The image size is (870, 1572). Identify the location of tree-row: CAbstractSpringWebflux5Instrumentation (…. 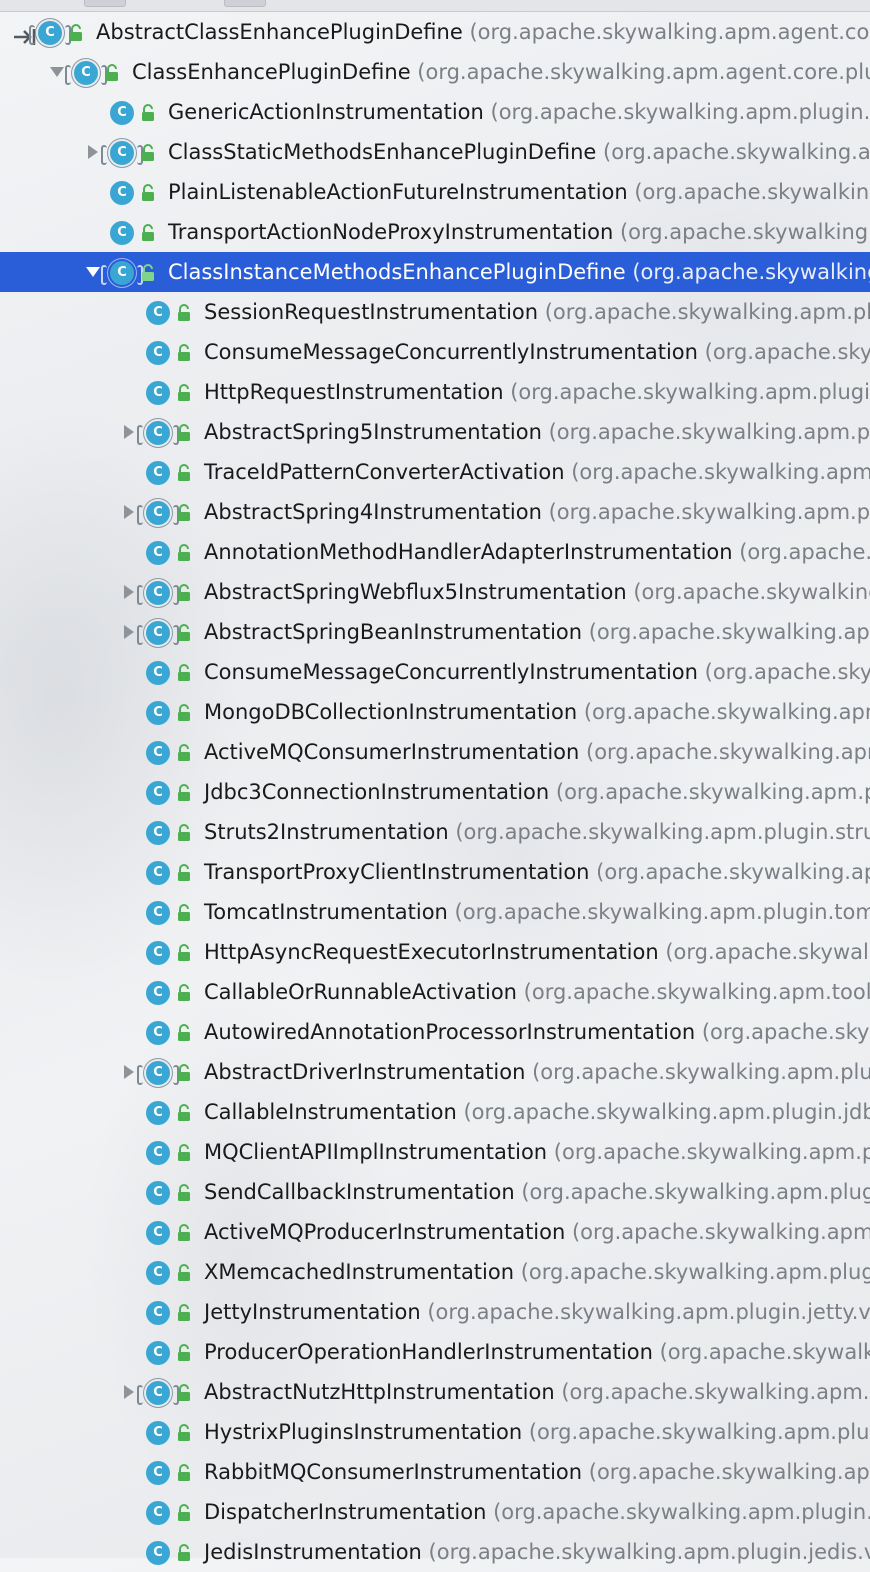
(435, 592).